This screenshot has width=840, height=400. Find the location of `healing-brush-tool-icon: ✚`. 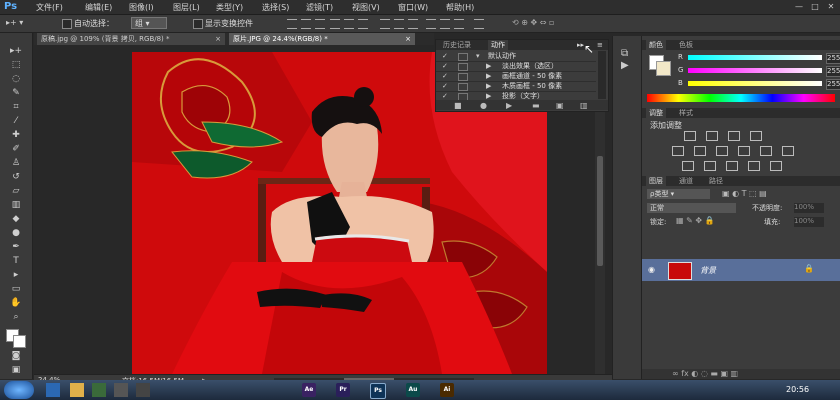

healing-brush-tool-icon: ✚ is located at coordinates (16, 135).